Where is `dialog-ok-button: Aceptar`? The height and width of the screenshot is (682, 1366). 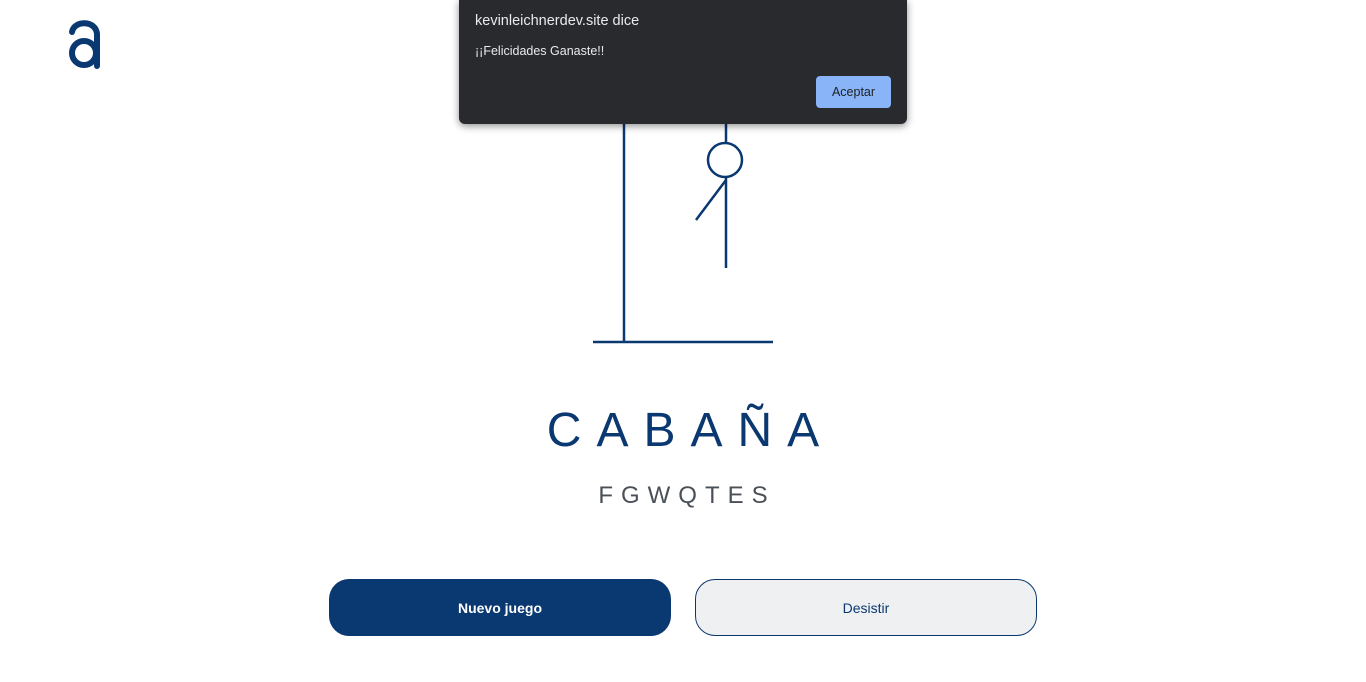
dialog-ok-button: Aceptar is located at coordinates (853, 92).